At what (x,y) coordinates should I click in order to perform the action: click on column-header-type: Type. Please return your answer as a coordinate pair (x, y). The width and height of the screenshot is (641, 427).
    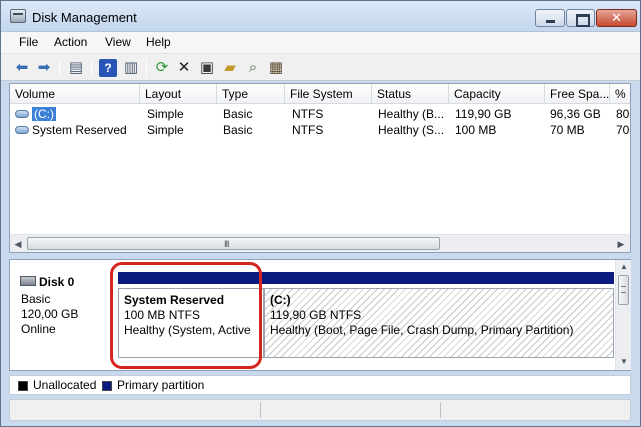
    Looking at the image, I should click on (251, 94).